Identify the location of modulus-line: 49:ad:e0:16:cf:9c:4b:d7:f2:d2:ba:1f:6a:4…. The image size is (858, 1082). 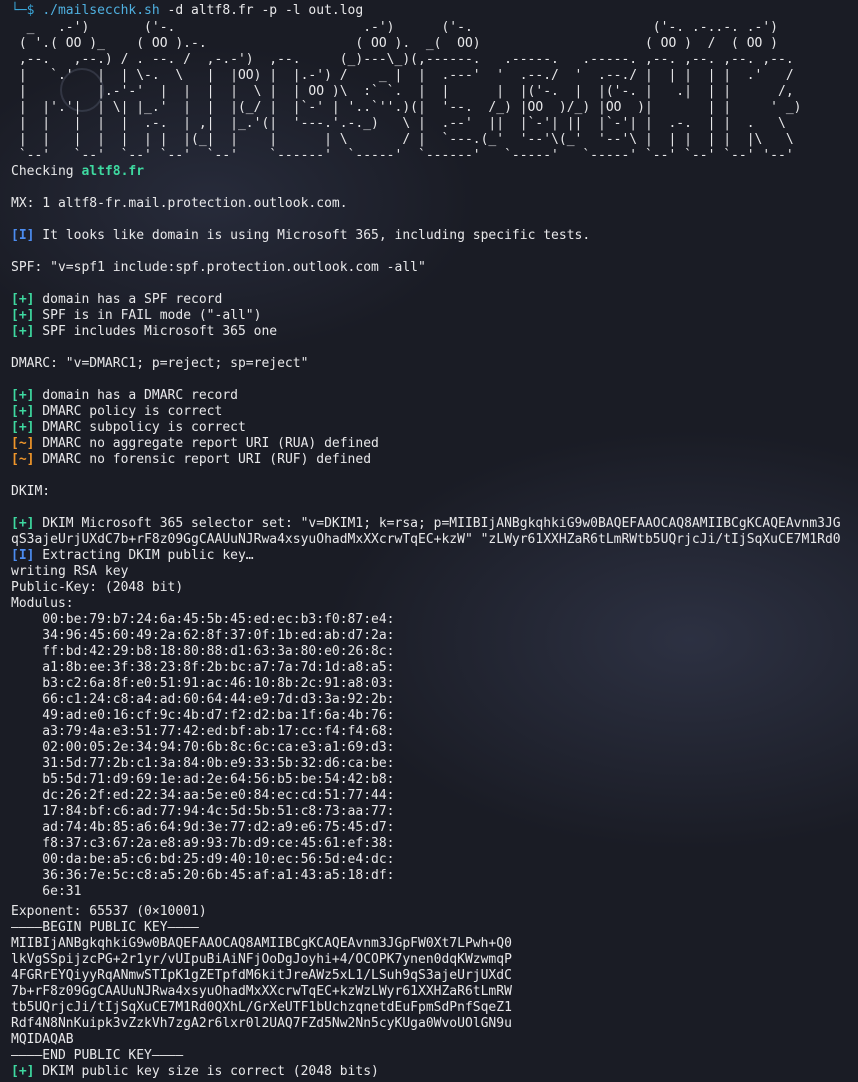
(203, 715).